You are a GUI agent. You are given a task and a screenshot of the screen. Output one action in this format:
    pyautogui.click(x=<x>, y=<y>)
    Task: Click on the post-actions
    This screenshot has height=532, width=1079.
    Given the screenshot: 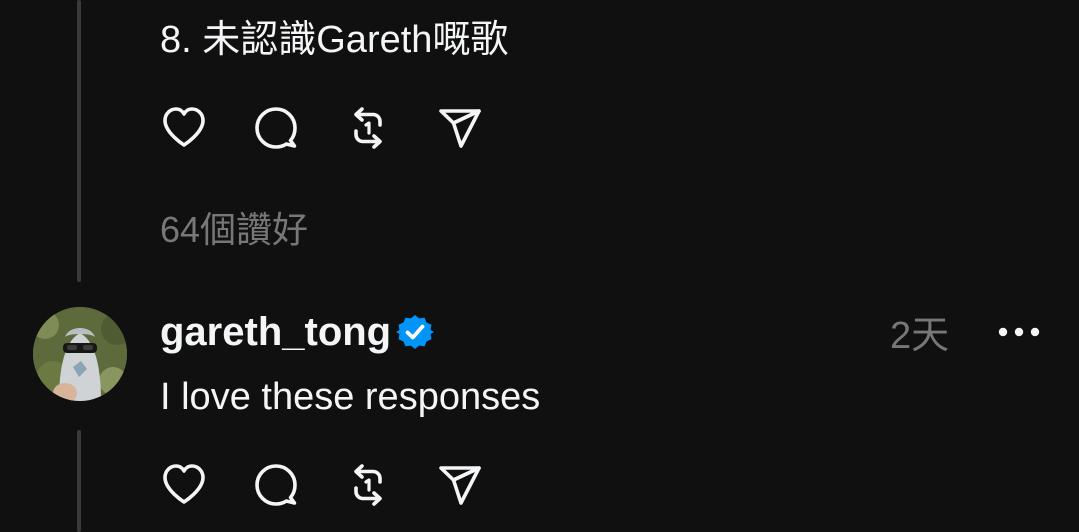 What is the action you would take?
    pyautogui.click(x=342, y=128)
    